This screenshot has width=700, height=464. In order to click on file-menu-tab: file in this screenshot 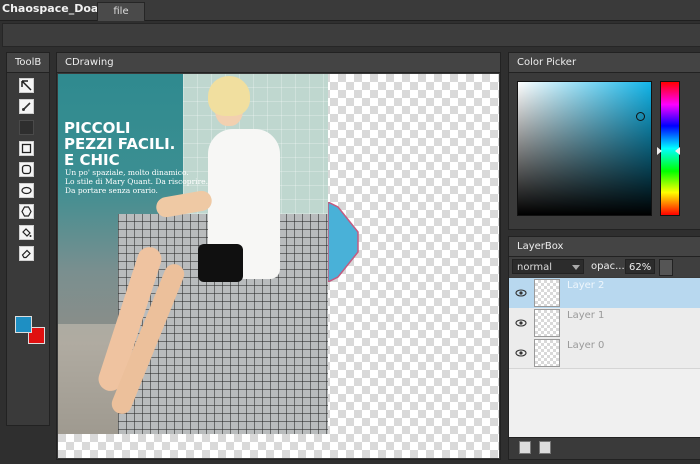, I will do `click(121, 11)`.